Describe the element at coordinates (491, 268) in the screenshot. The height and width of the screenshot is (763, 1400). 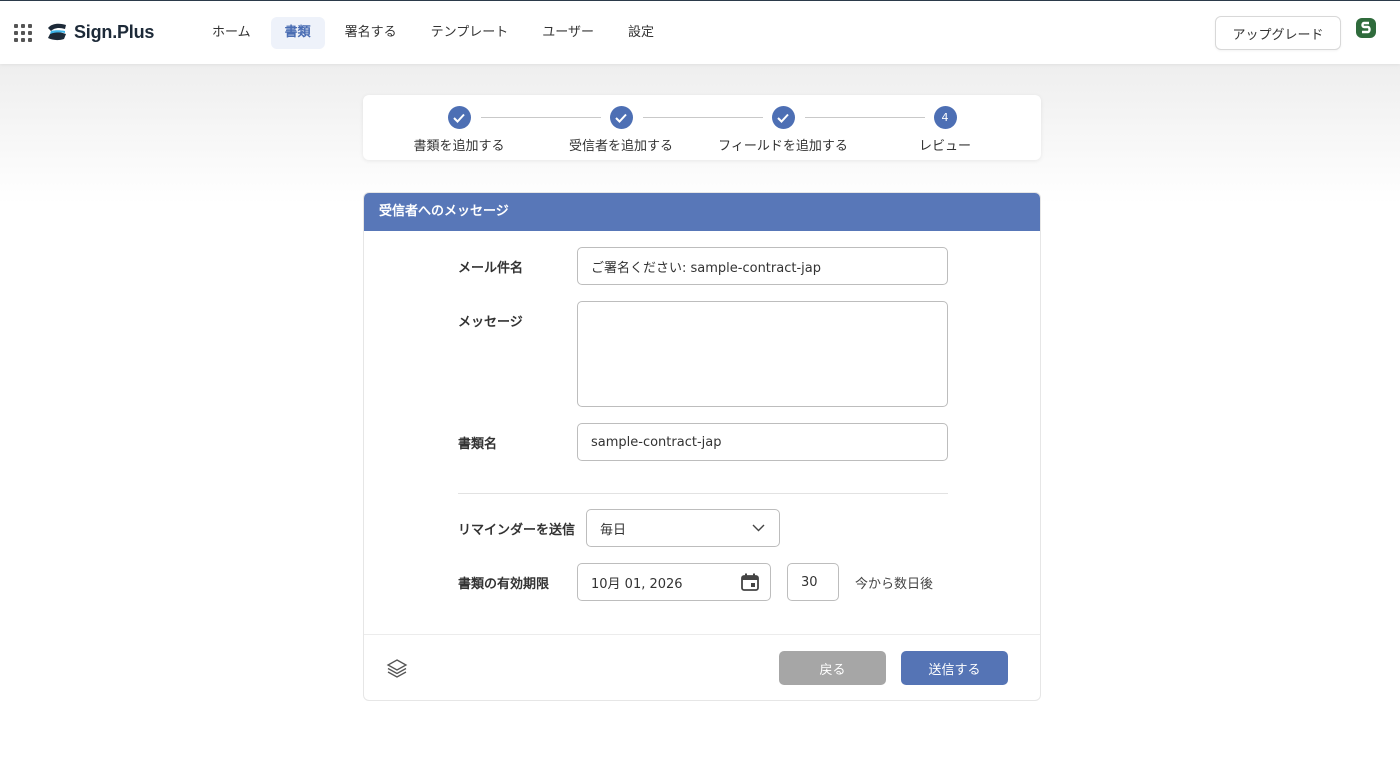
I see `subject-label: メール件名` at that location.